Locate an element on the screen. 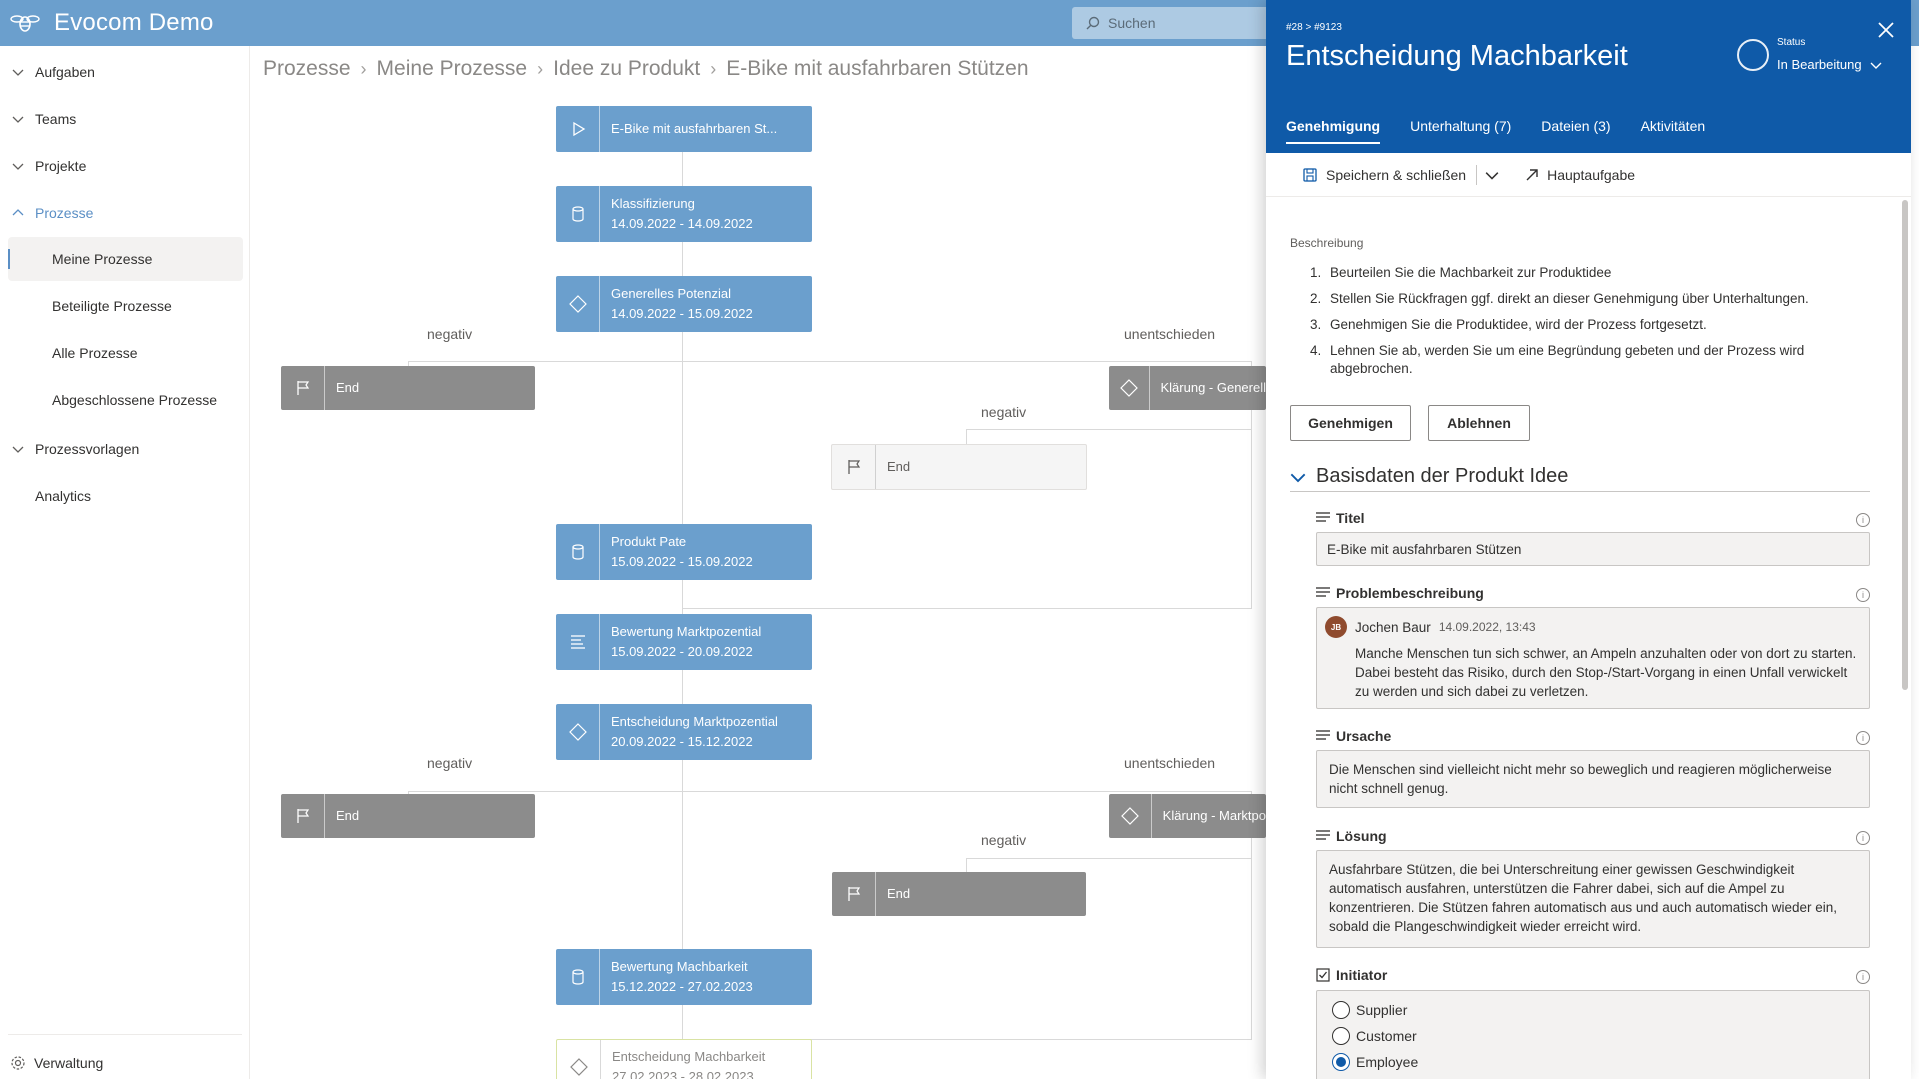 The image size is (1919, 1079). avatar: JB is located at coordinates (1336, 627).